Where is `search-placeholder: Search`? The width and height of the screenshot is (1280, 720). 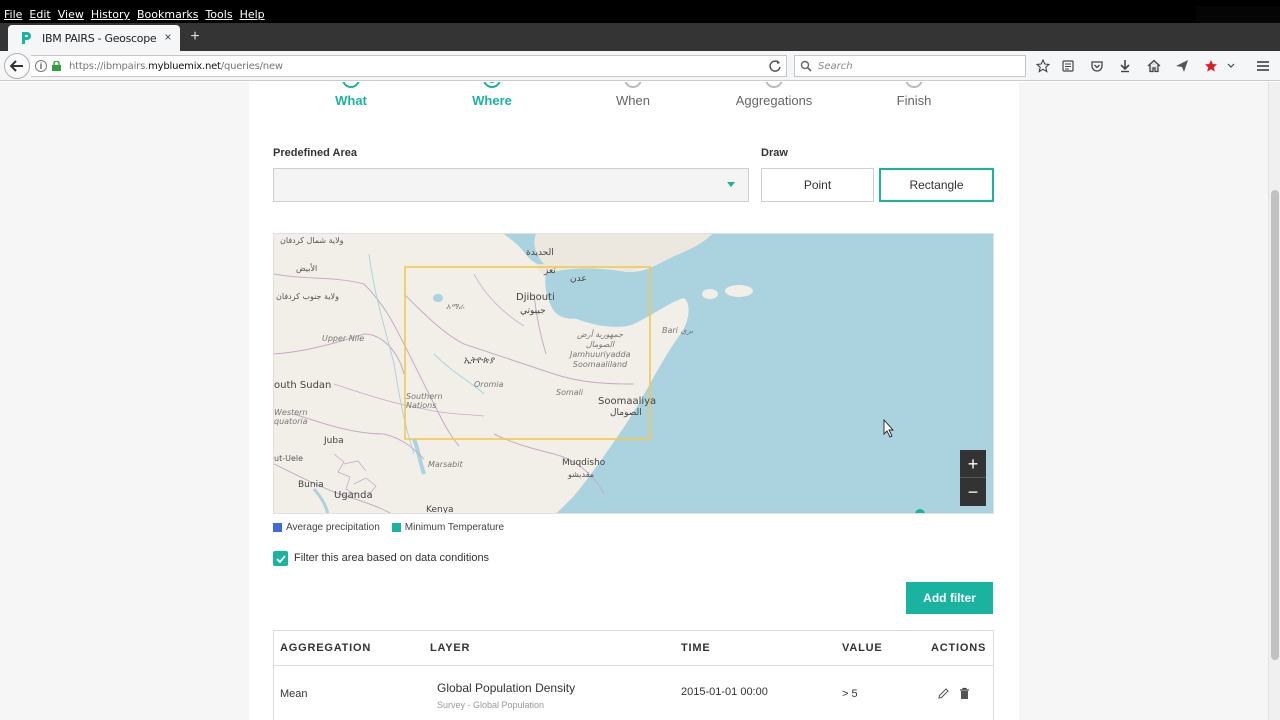
search-placeholder: Search is located at coordinates (835, 66).